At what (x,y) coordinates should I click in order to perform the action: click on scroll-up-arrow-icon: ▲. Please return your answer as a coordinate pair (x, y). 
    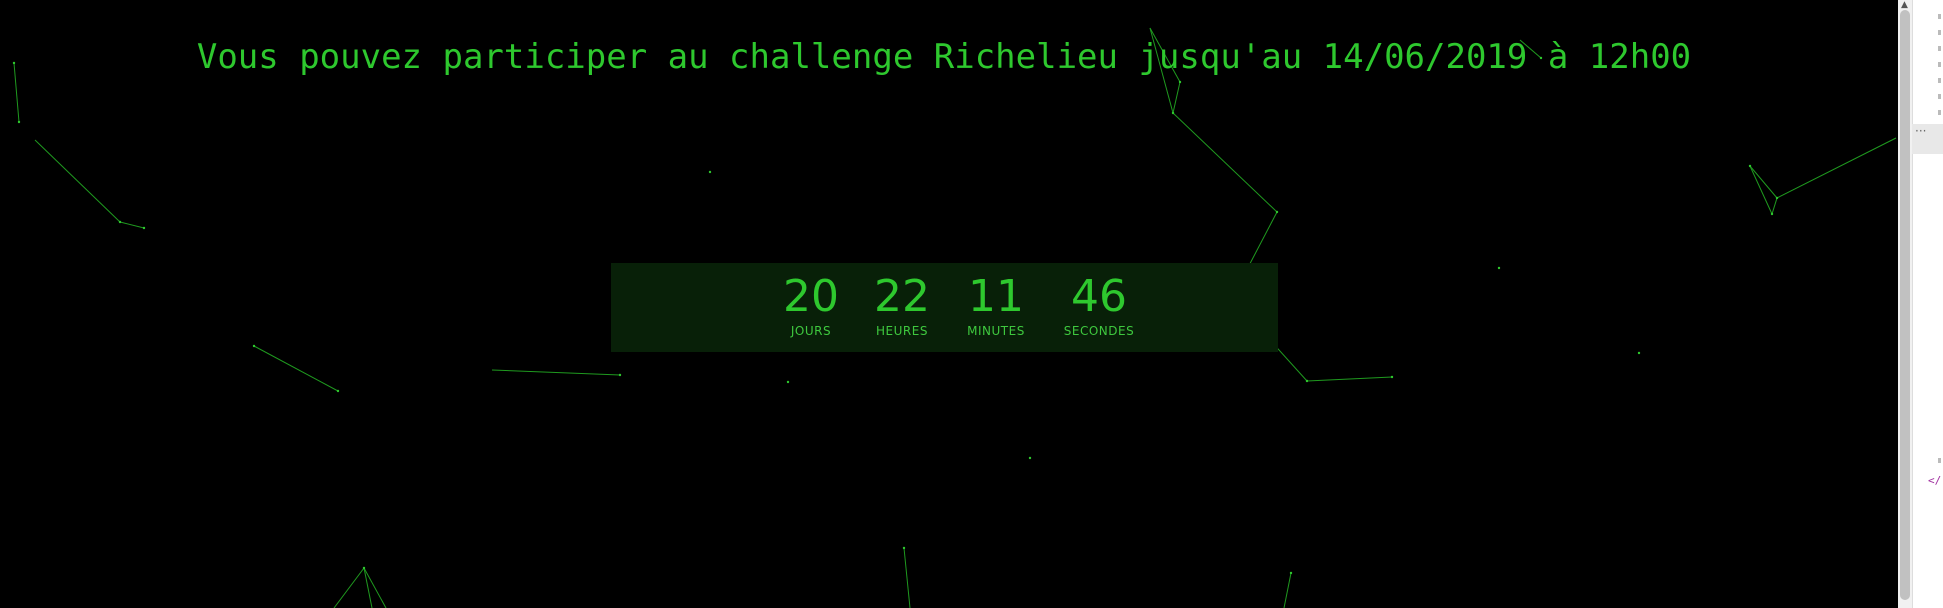
    Looking at the image, I should click on (1904, 5).